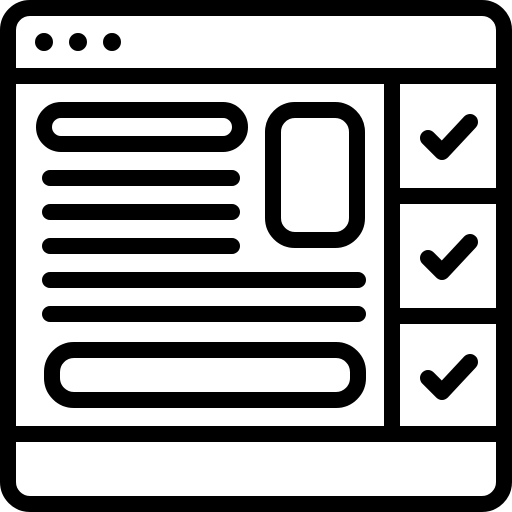 Image resolution: width=512 pixels, height=512 pixels. I want to click on image-placeholder, so click(315, 175).